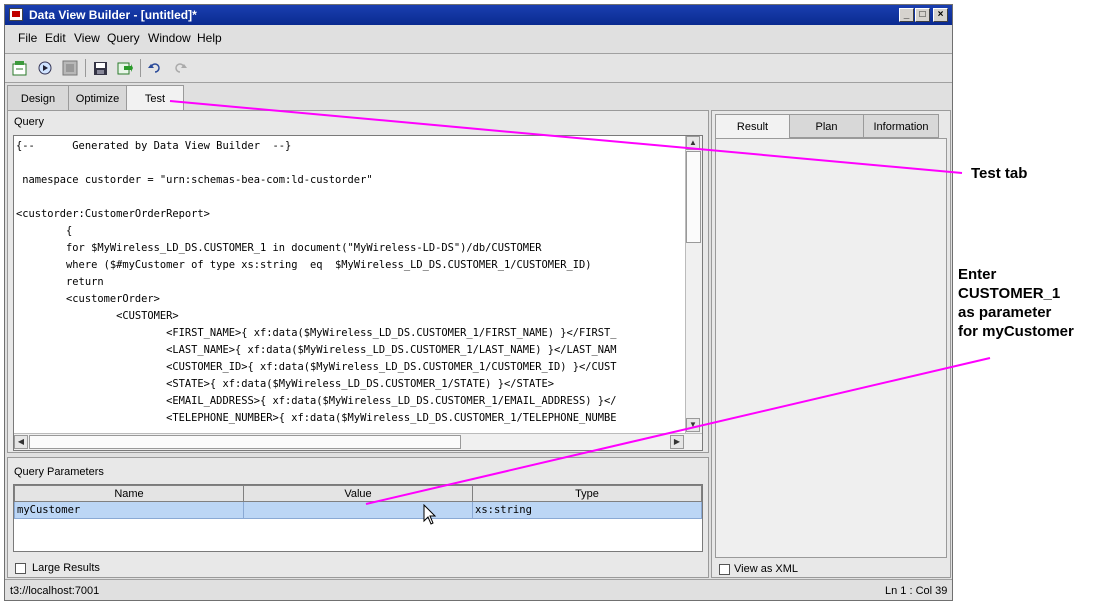  I want to click on annotation-test-tab: Test tab, so click(999, 173).